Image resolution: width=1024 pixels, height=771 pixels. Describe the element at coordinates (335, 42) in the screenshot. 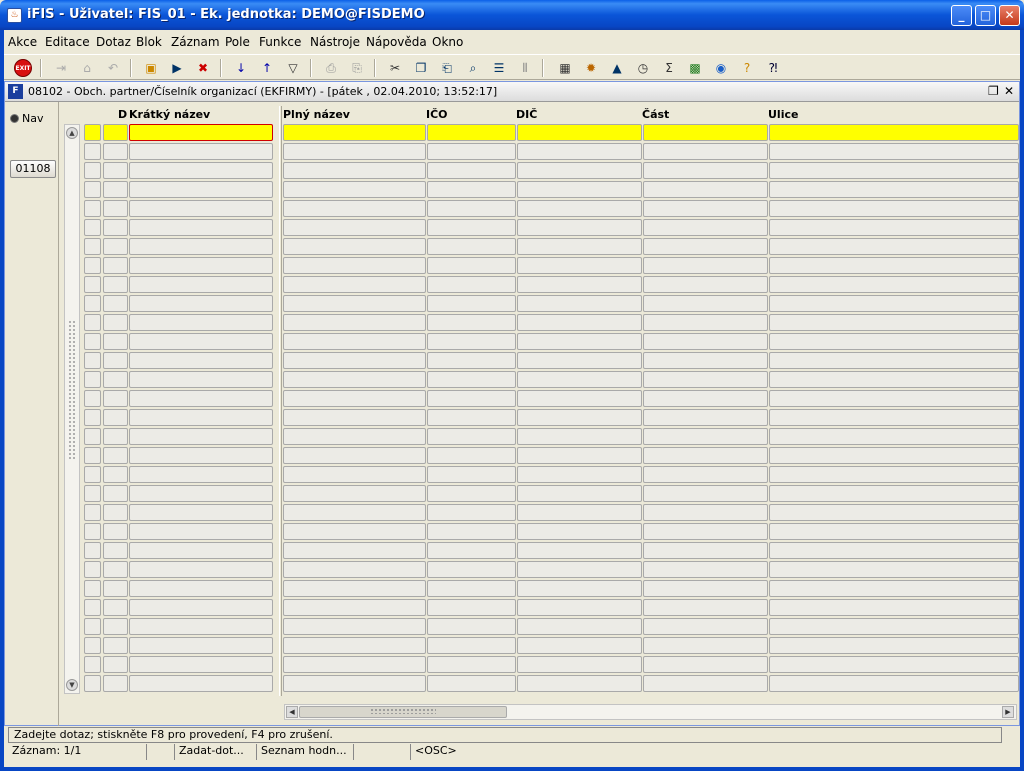

I see `menu-nastroje: Nástroje` at that location.